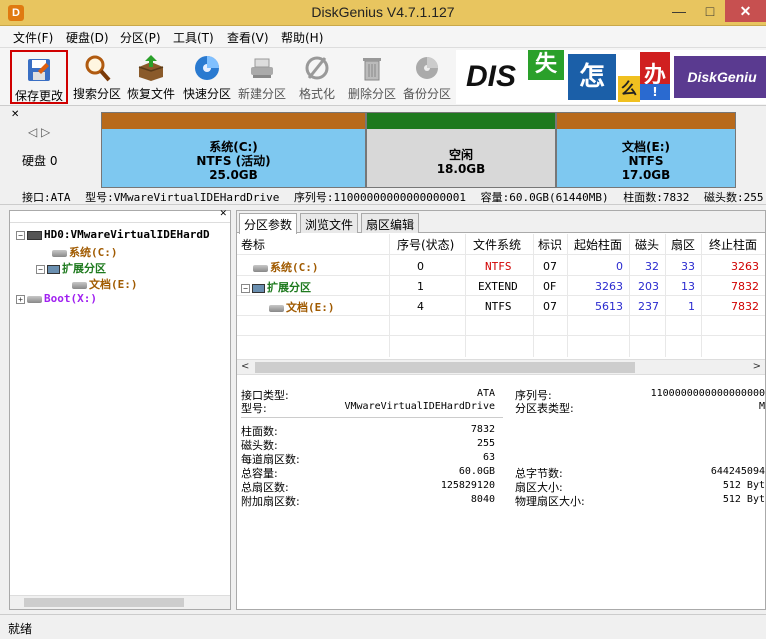 This screenshot has width=766, height=639. What do you see at coordinates (329, 223) in the screenshot?
I see `tab-browse-files: 浏览文件` at bounding box center [329, 223].